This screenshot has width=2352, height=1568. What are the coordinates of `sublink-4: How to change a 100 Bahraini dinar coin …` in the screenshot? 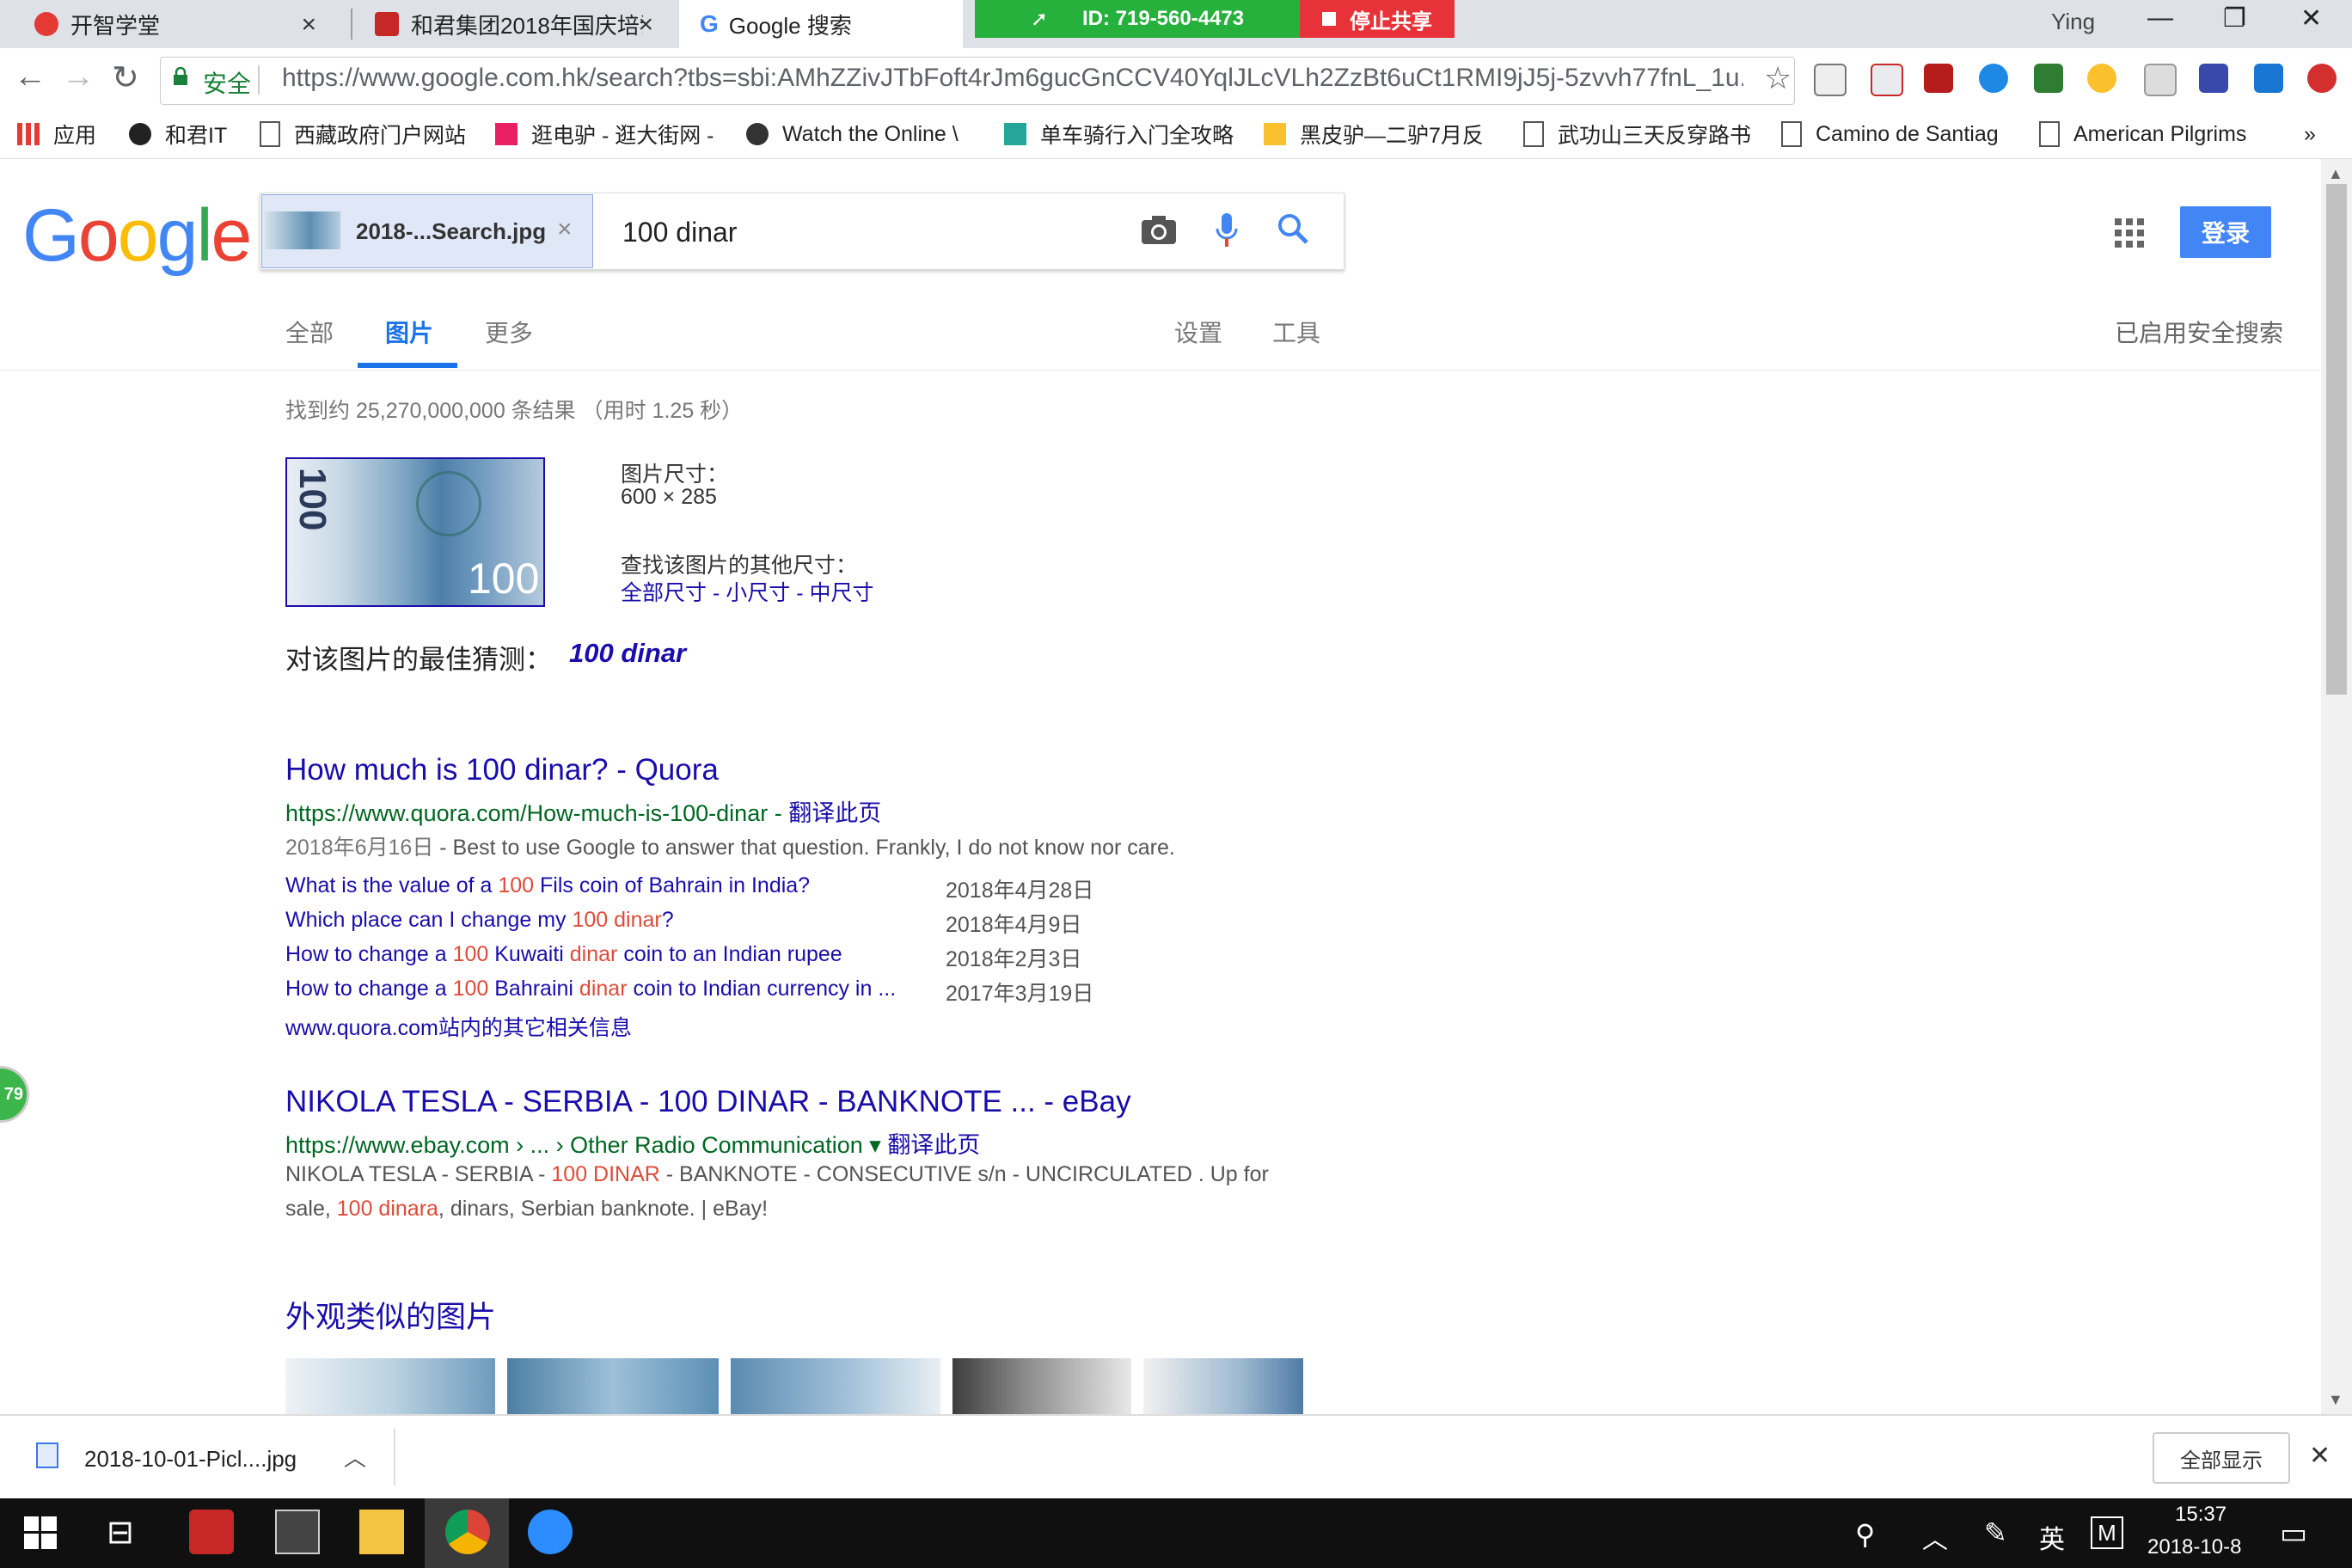 It's located at (590, 989).